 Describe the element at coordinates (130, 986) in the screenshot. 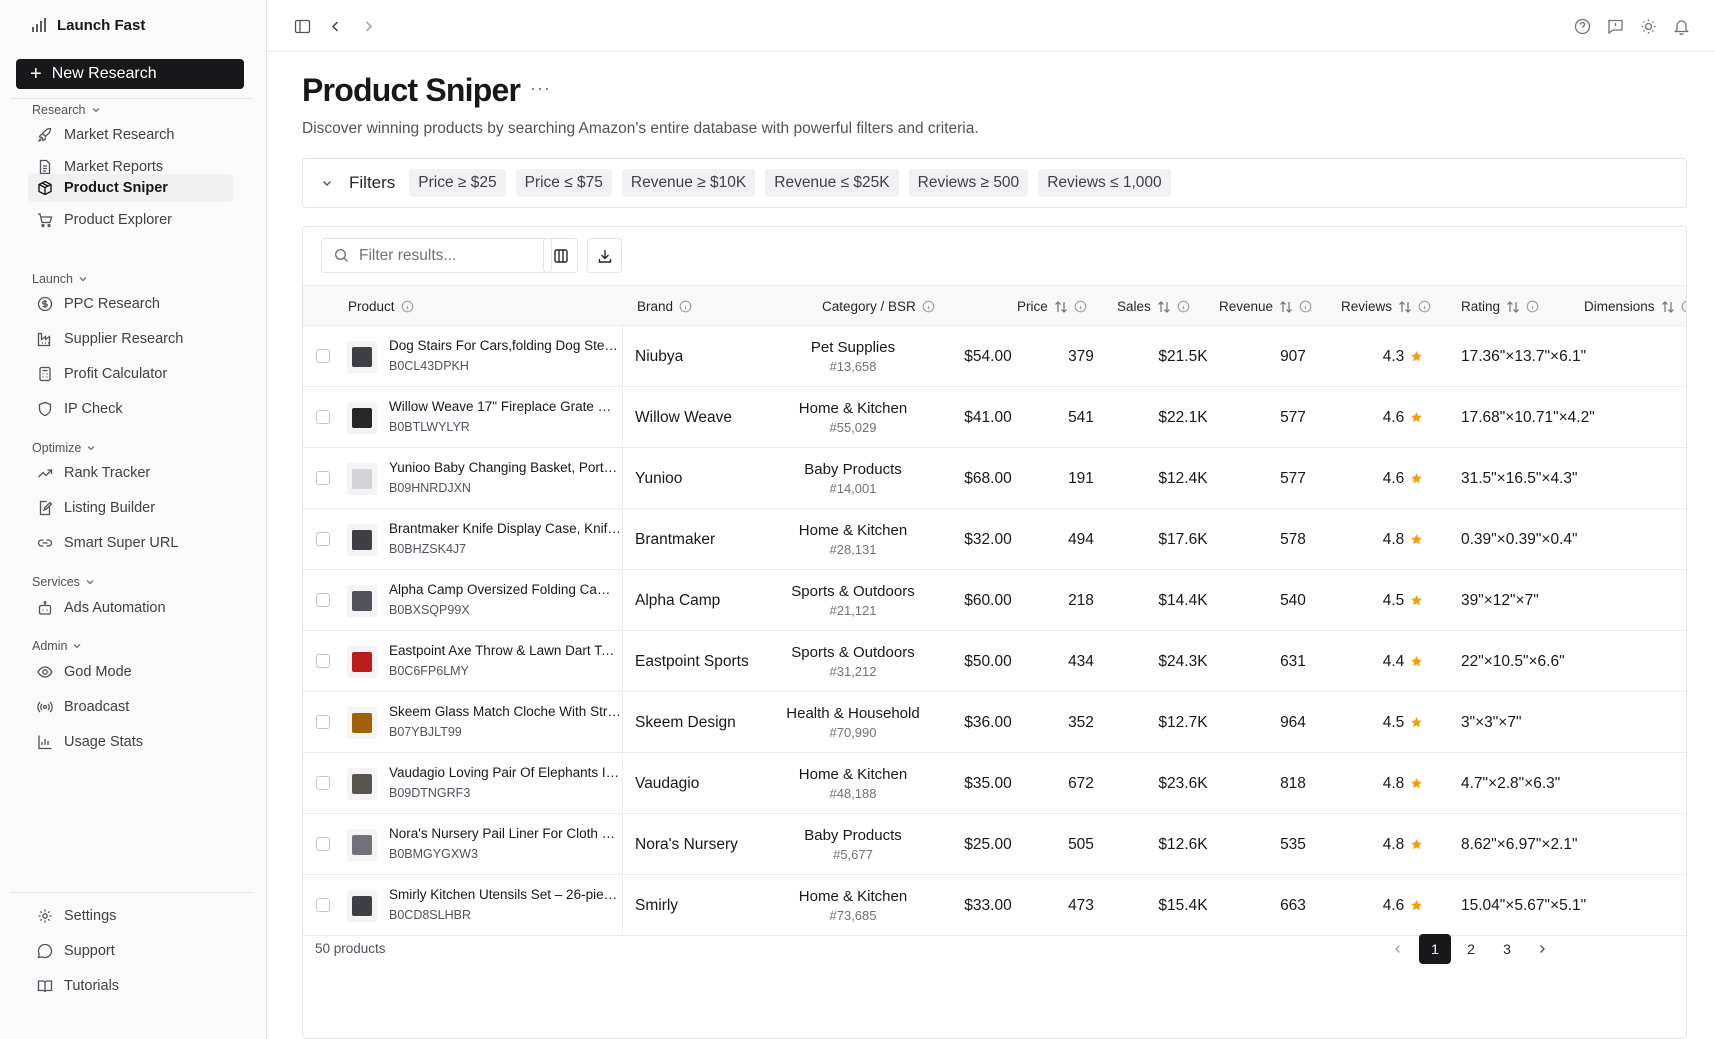

I see `sidebar-item-tutorials: Tutorials` at that location.